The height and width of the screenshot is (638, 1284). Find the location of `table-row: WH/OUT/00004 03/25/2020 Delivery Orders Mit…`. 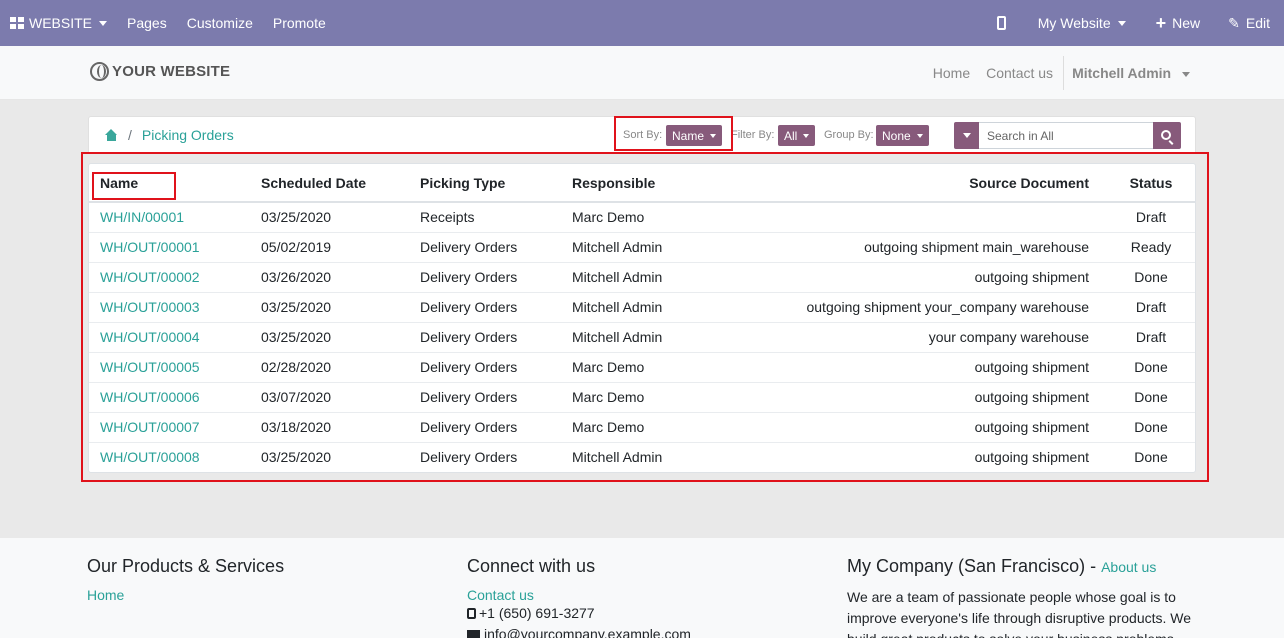

table-row: WH/OUT/00004 03/25/2020 Delivery Orders Mit… is located at coordinates (642, 336).